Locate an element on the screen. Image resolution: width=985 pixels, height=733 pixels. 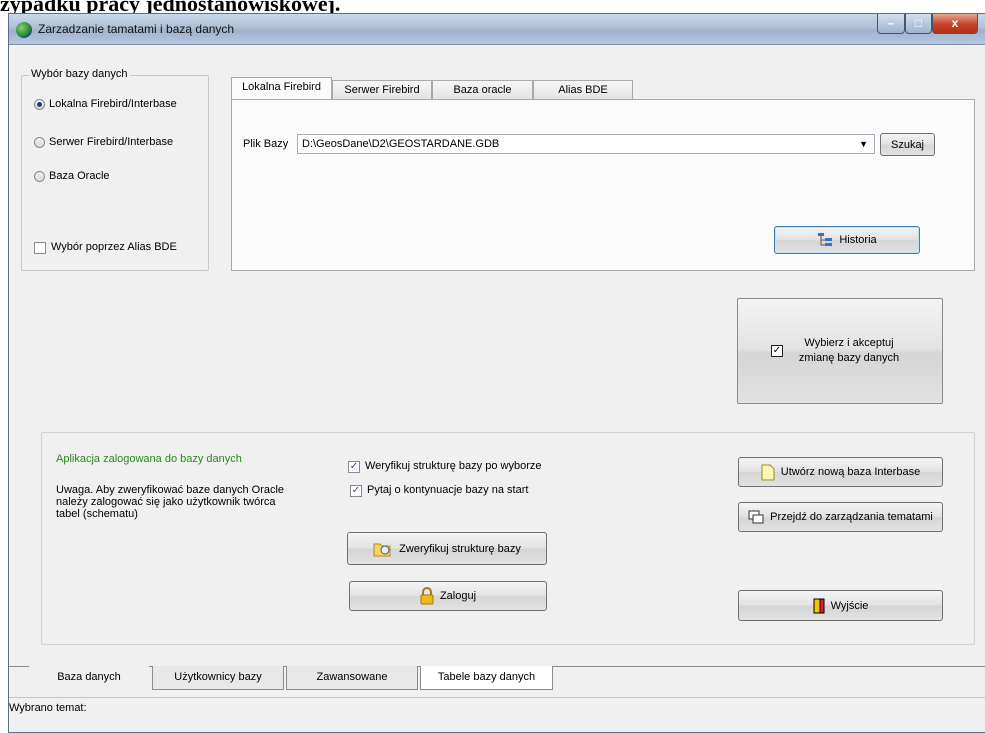
minimize-button: – is located at coordinates (891, 24).